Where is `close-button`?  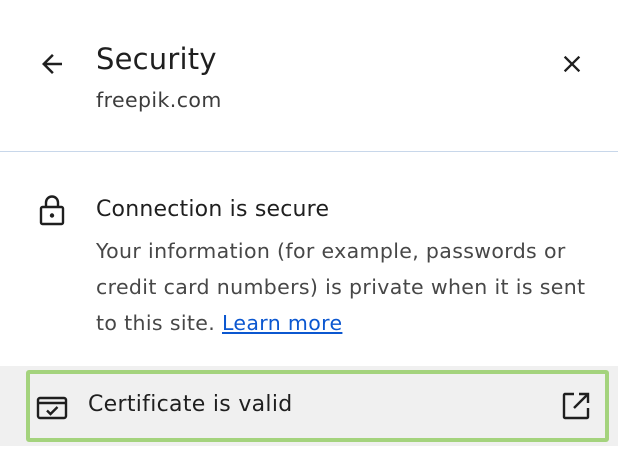 close-button is located at coordinates (572, 64).